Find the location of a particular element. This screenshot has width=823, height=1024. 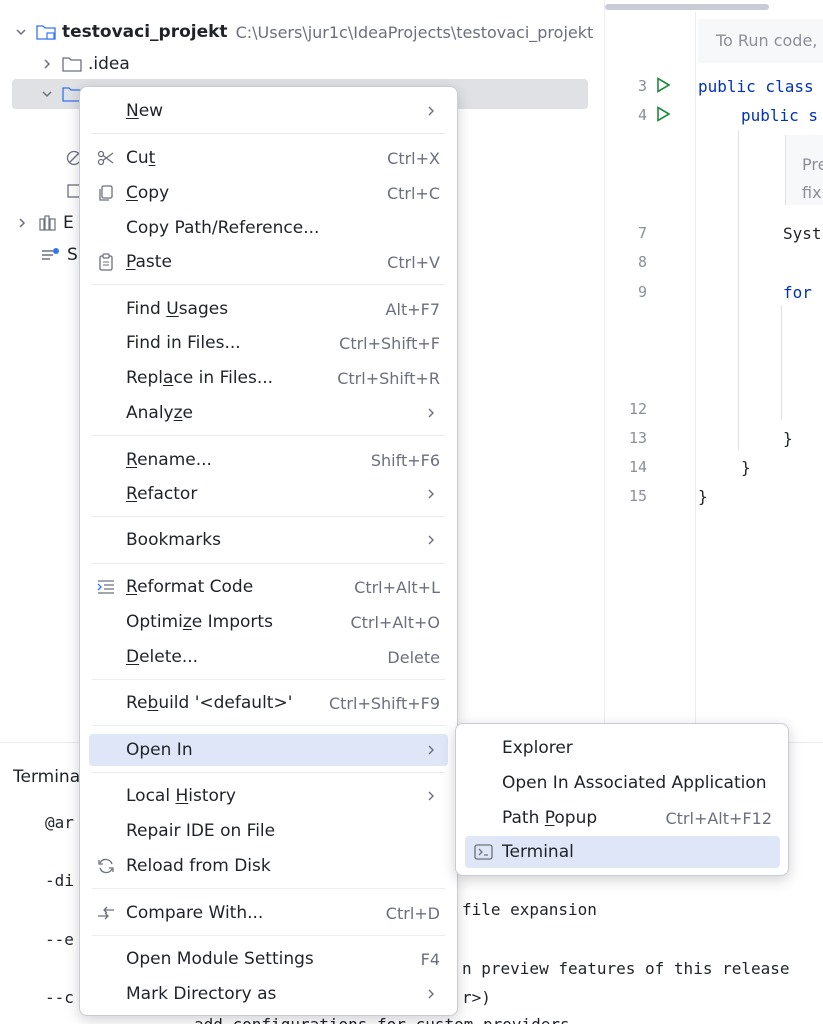

menu-item-cut: Cut Ctrl+X is located at coordinates (268, 158).